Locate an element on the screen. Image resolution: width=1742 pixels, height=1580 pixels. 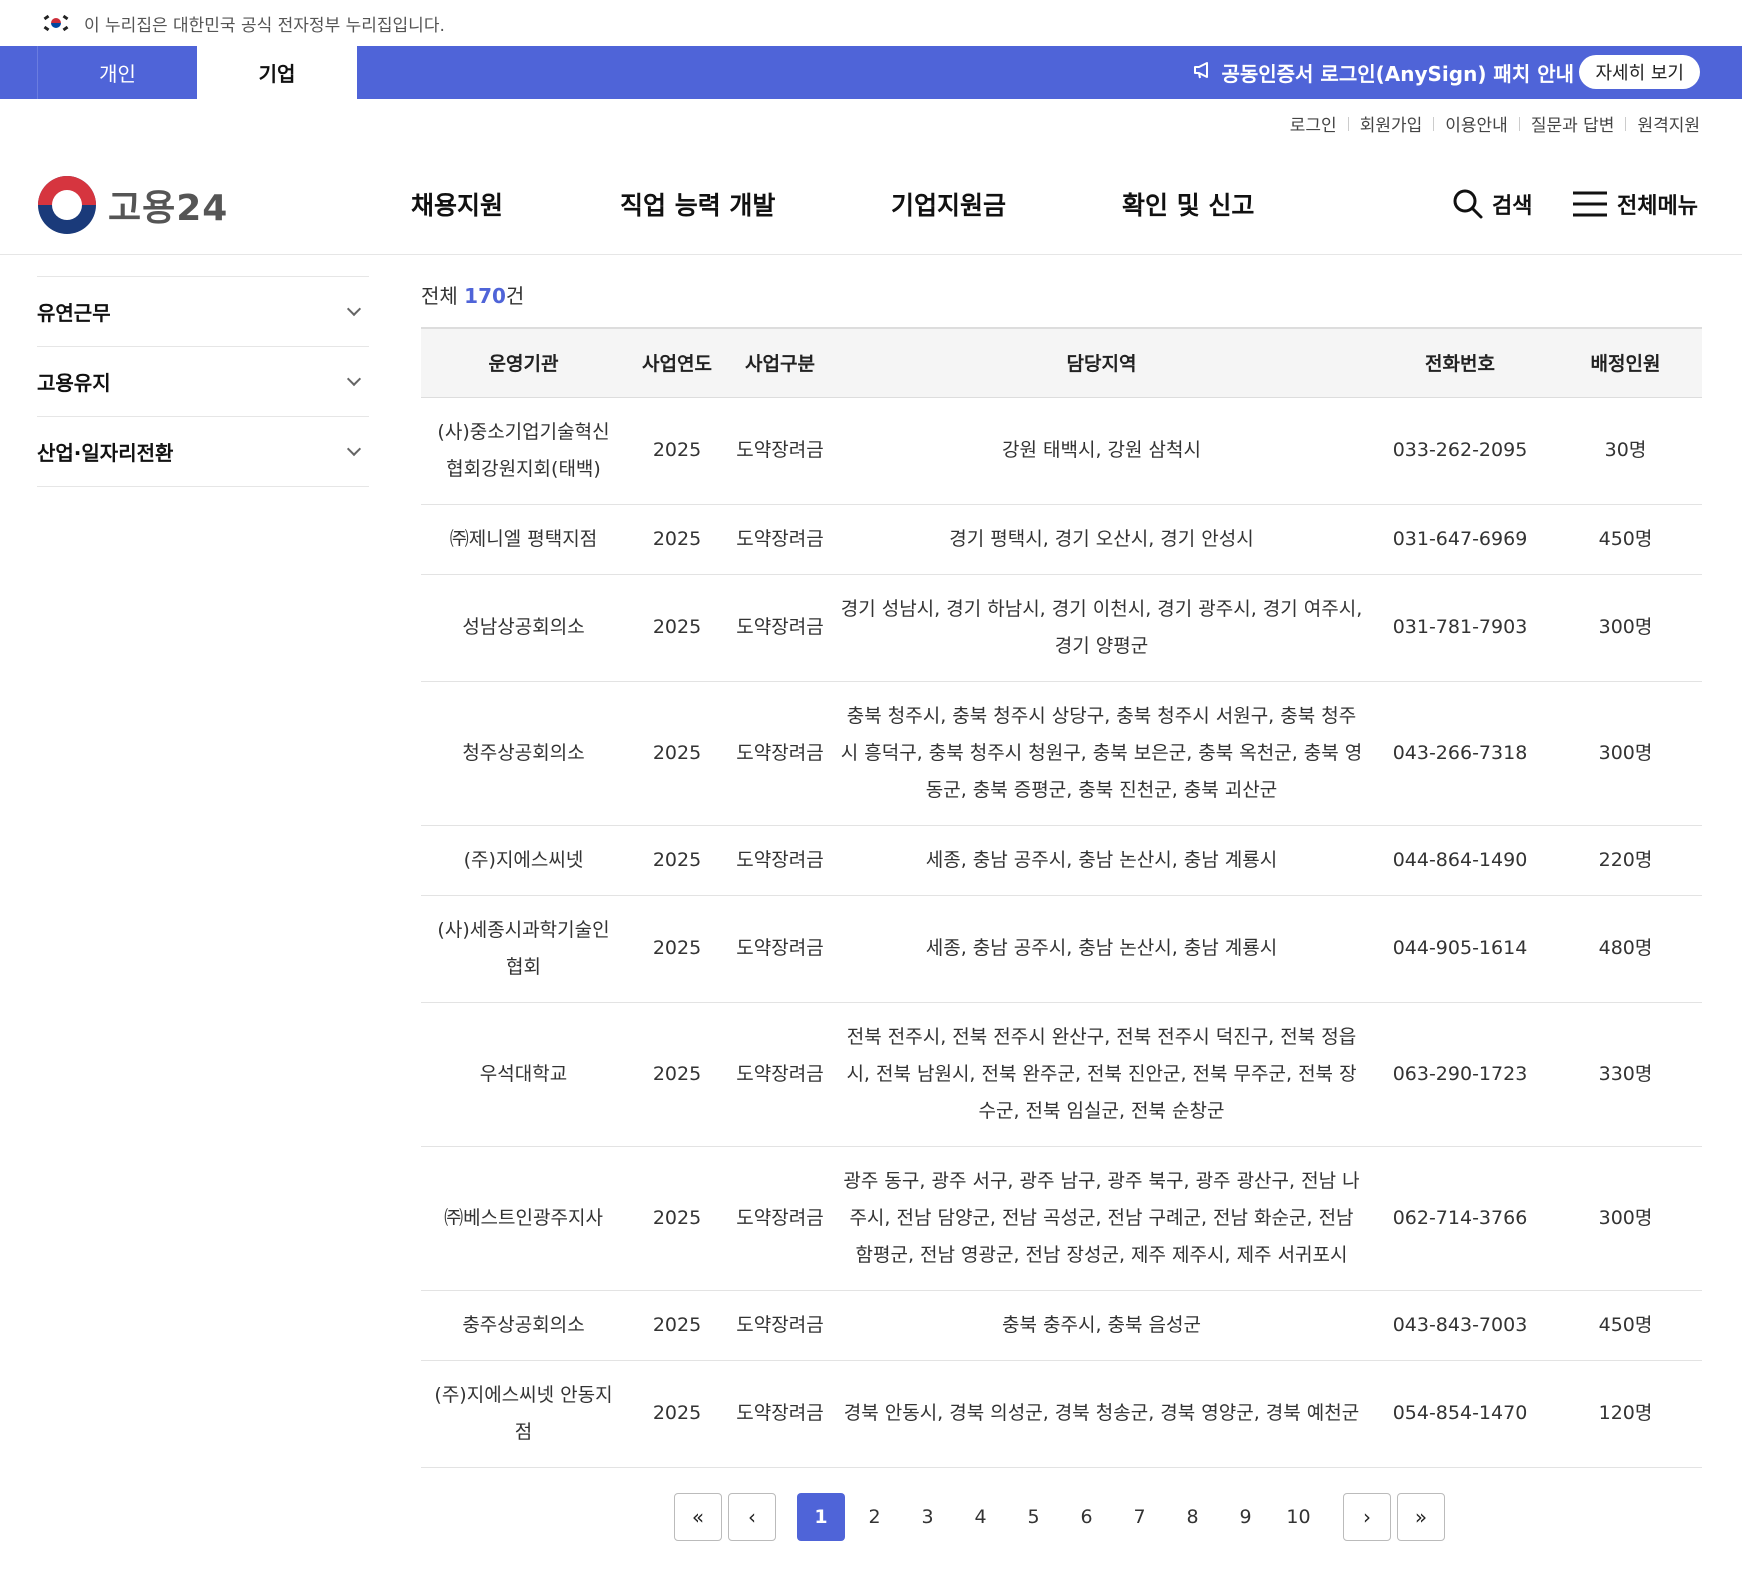
cell-agency: 성남상공회의소 is located at coordinates (523, 628).